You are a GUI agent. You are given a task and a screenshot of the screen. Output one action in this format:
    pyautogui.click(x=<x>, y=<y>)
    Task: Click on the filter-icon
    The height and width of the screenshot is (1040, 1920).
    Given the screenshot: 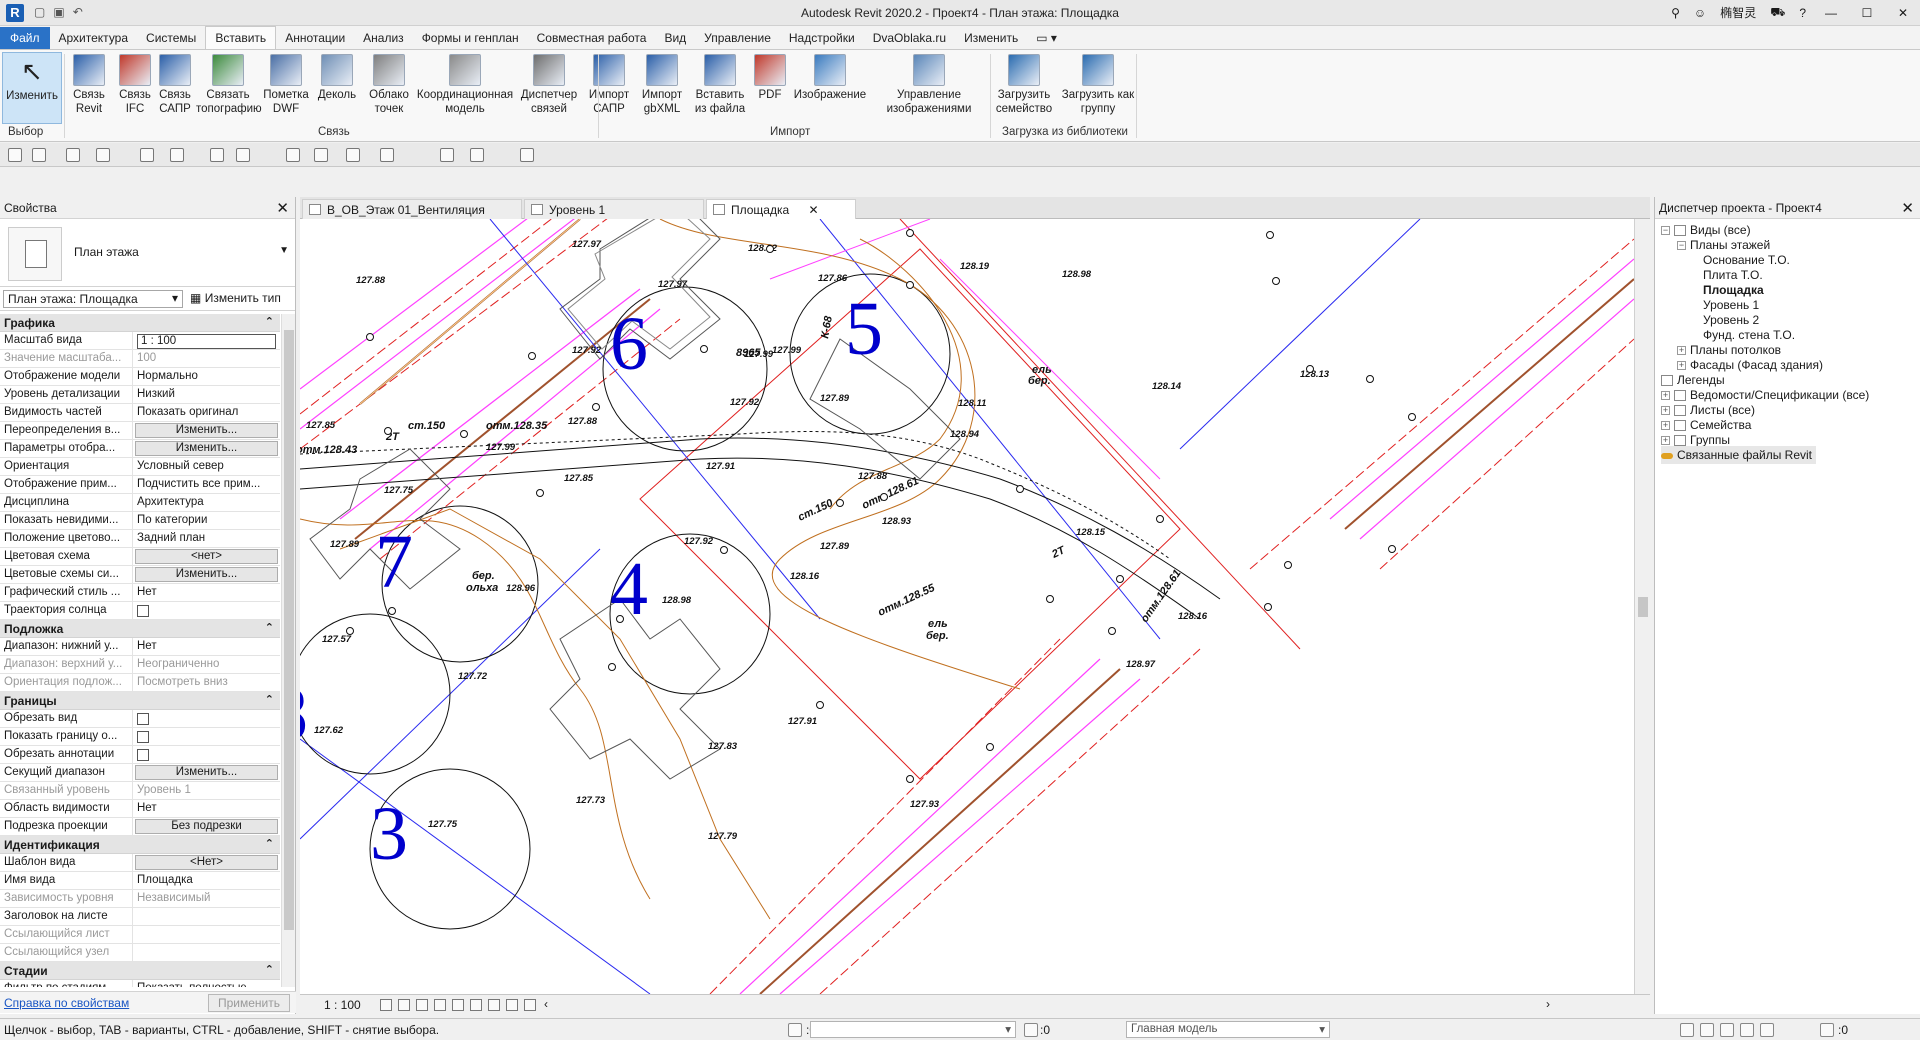 What is the action you would take?
    pyautogui.click(x=1827, y=1030)
    